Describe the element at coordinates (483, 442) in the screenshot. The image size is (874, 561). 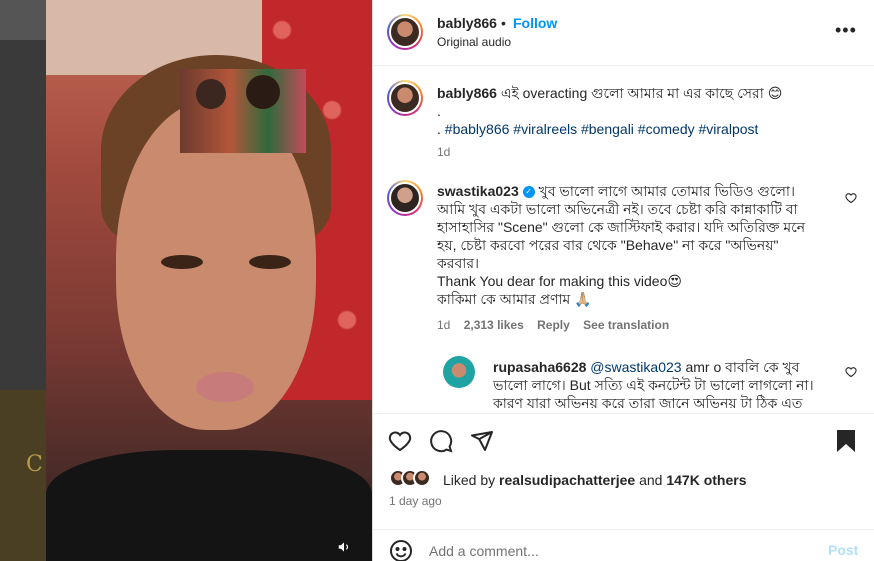
I see `share-icon` at that location.